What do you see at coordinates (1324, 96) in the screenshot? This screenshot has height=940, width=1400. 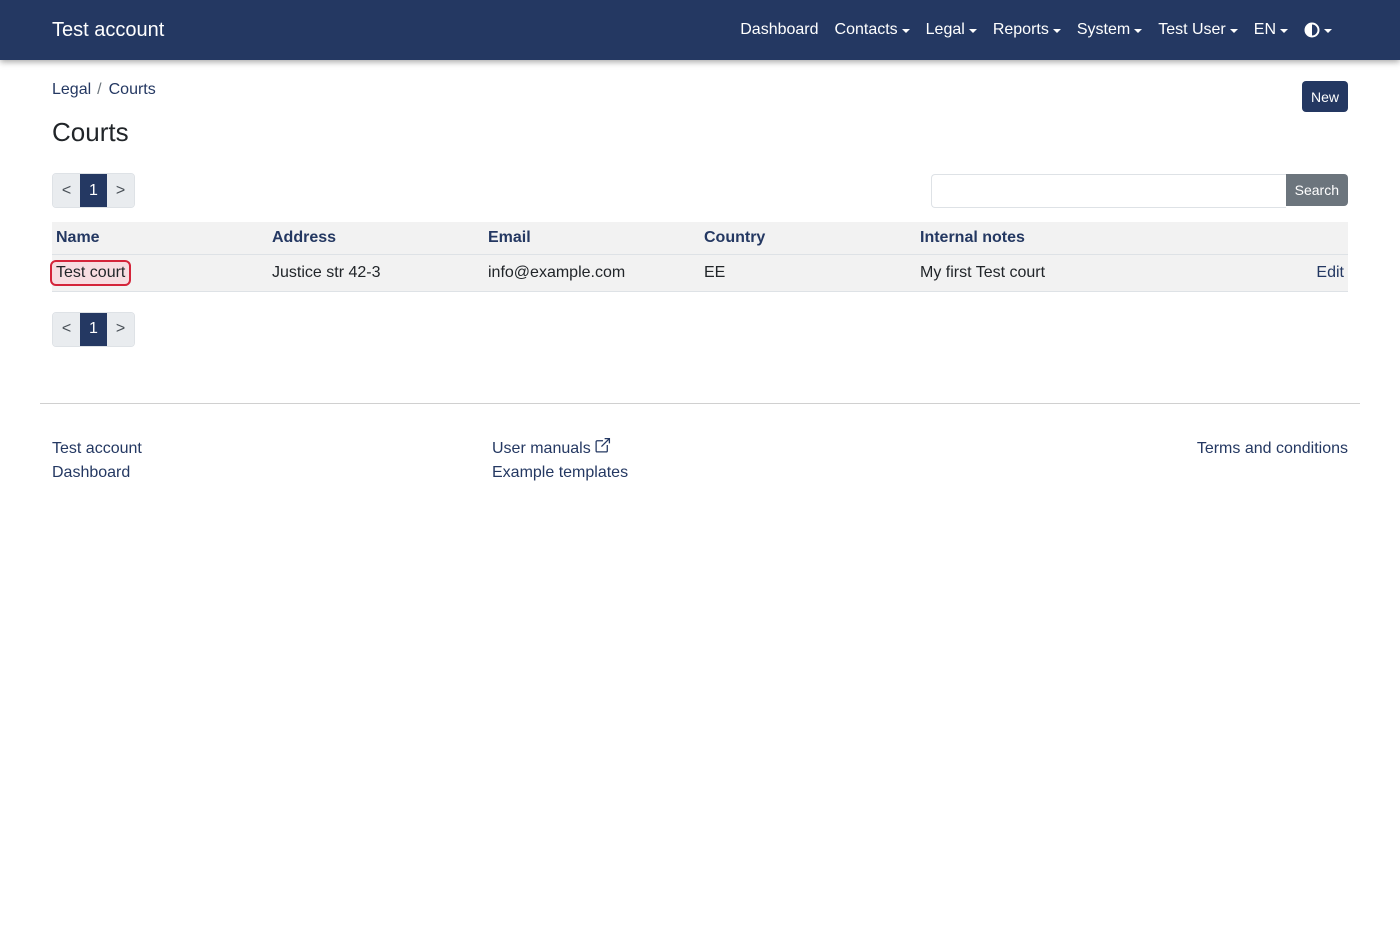 I see `new-button: New` at bounding box center [1324, 96].